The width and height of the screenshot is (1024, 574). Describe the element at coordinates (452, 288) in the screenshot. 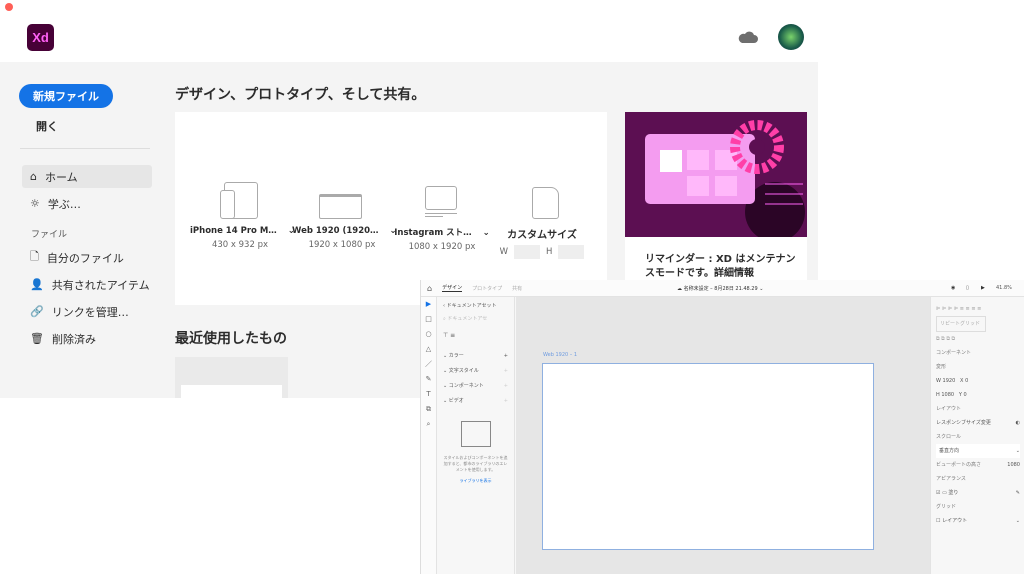

I see `tab-design: デザイン` at that location.